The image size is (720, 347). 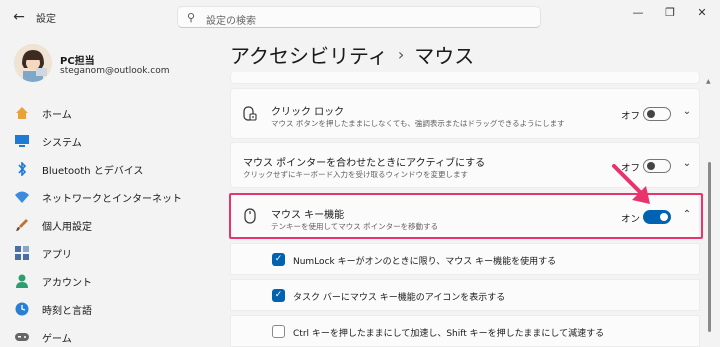 What do you see at coordinates (399, 298) in the screenshot?
I see `option-label: タスク バーにマウス キー機能のアイコンを表示する` at bounding box center [399, 298].